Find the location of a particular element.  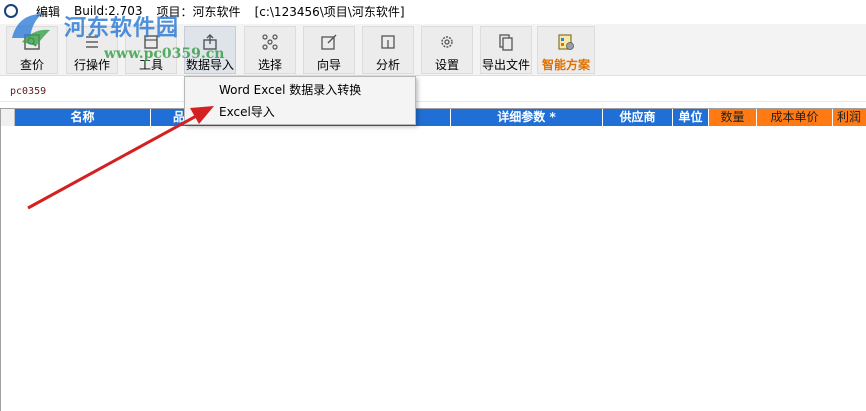

smart-plan-icon is located at coordinates (566, 41).